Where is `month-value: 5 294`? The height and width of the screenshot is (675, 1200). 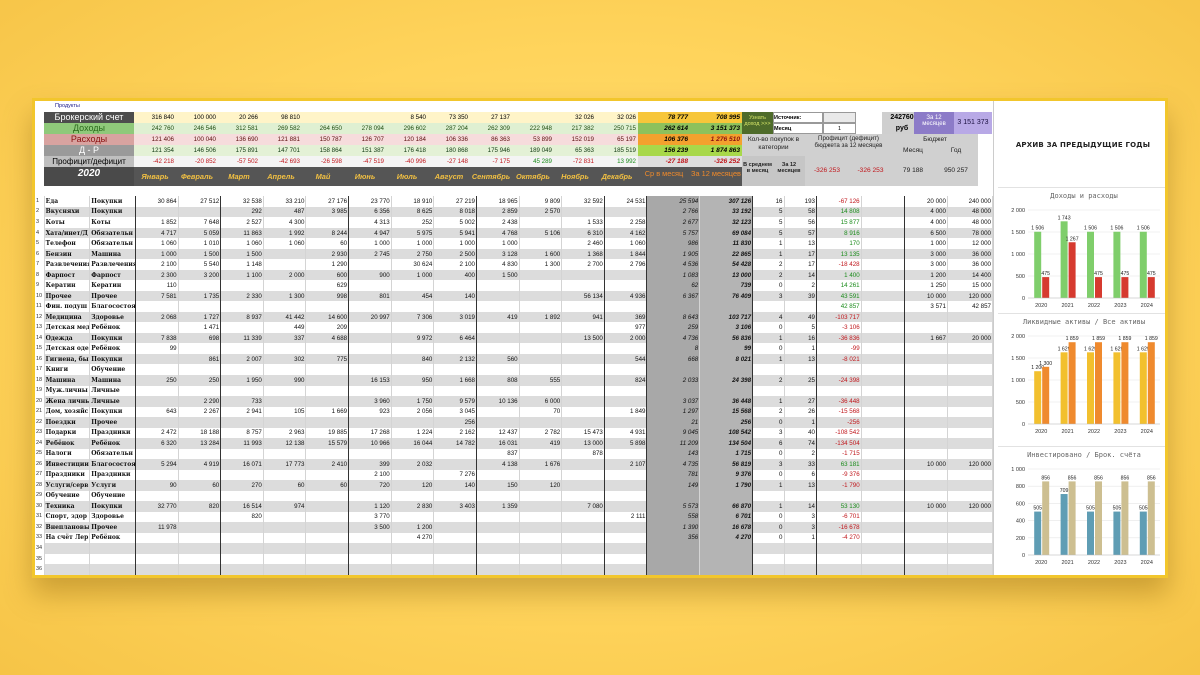 month-value: 5 294 is located at coordinates (157, 464).